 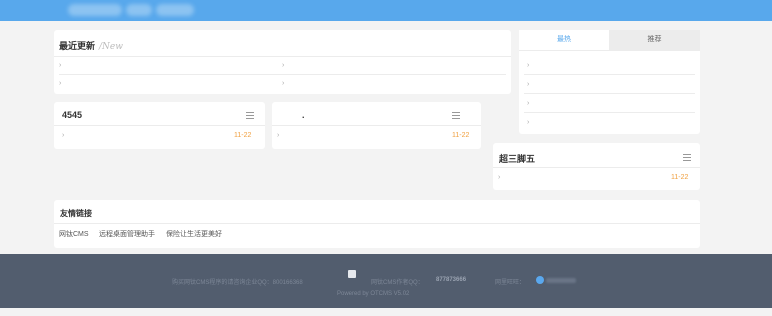 What do you see at coordinates (352, 274) in the screenshot?
I see `qq-icon` at bounding box center [352, 274].